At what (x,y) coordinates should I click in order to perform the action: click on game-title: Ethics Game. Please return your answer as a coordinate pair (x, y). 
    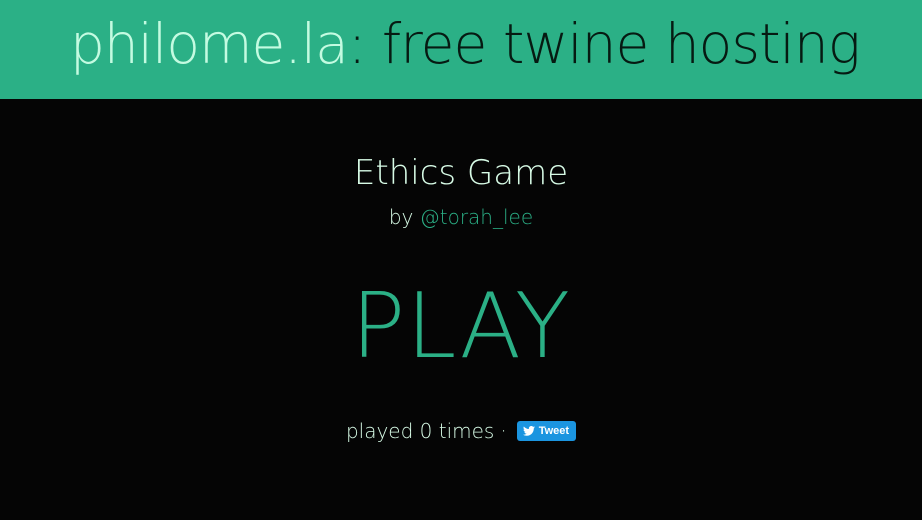
    Looking at the image, I should click on (461, 173).